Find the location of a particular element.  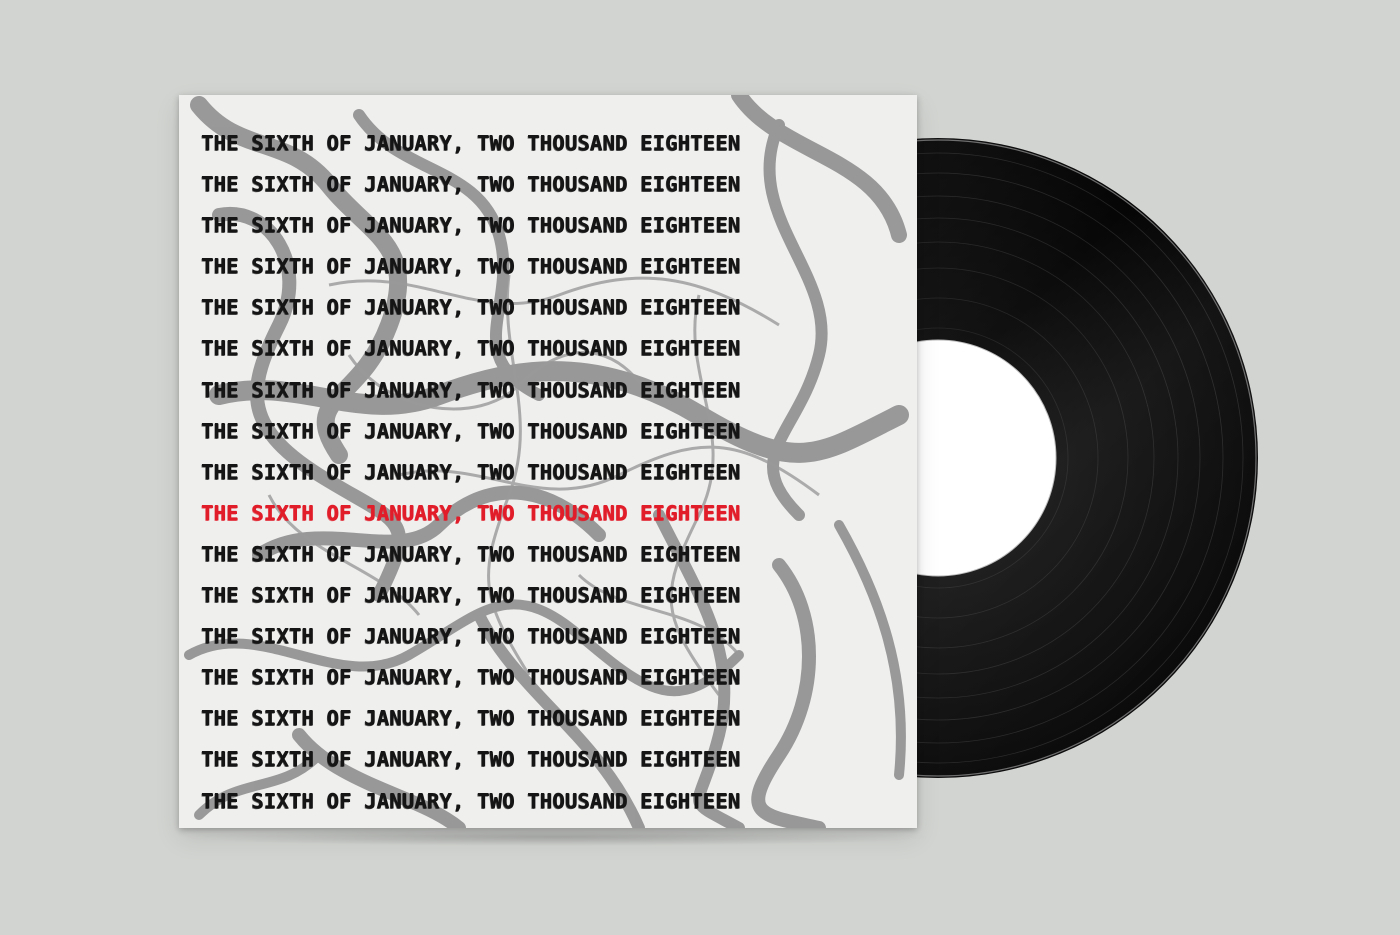

sleeve-shadow is located at coordinates (556, 837).